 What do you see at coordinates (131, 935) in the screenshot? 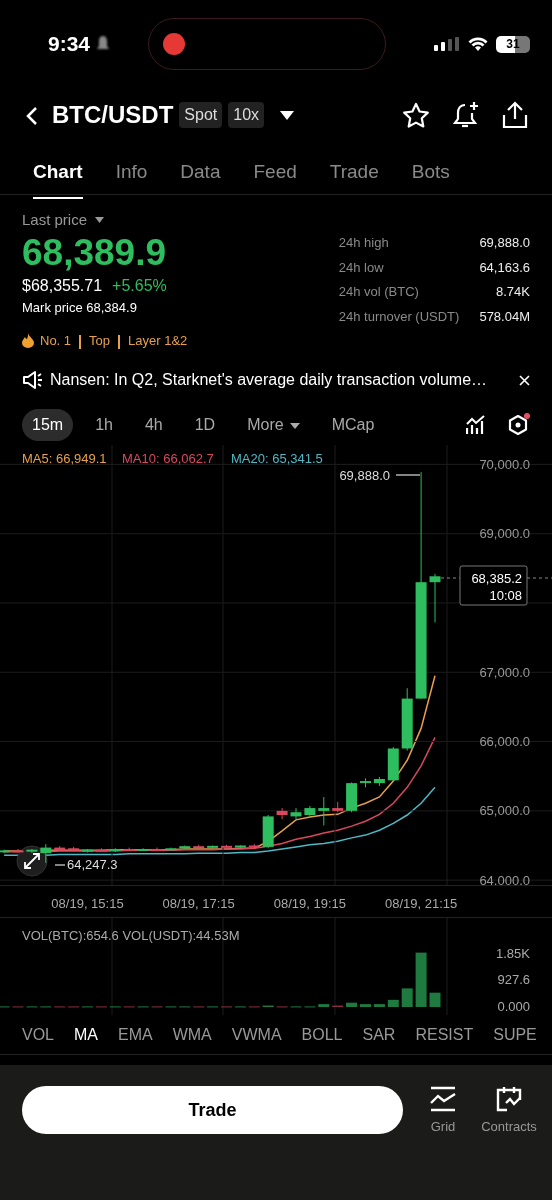
I see `volume-legend: VOL(BTC):654.6 VOL(USDT):44.53M` at bounding box center [131, 935].